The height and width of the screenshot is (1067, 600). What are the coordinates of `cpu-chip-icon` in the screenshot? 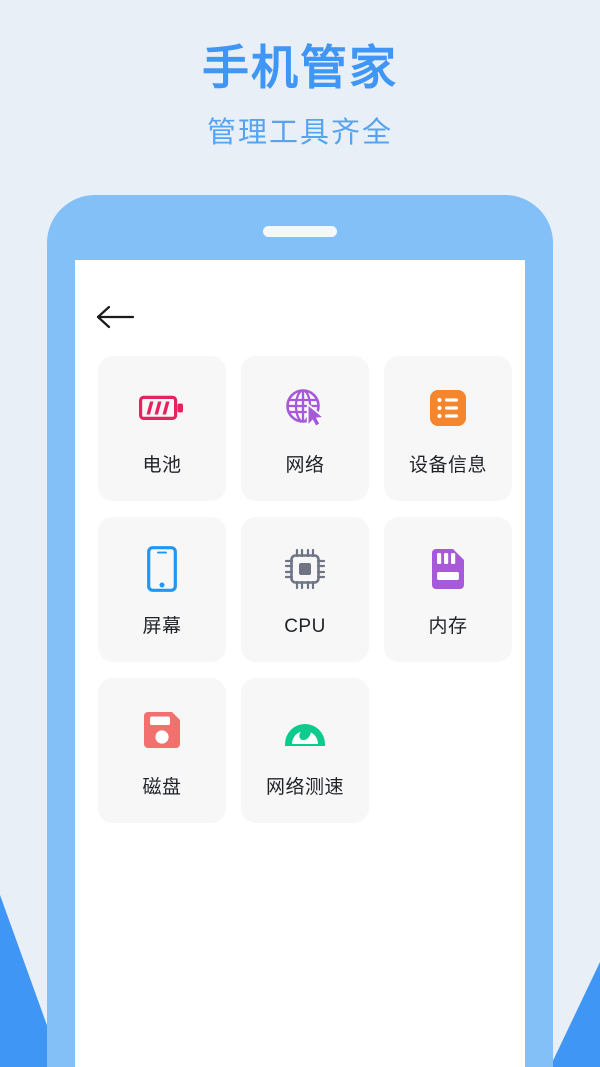 It's located at (305, 569).